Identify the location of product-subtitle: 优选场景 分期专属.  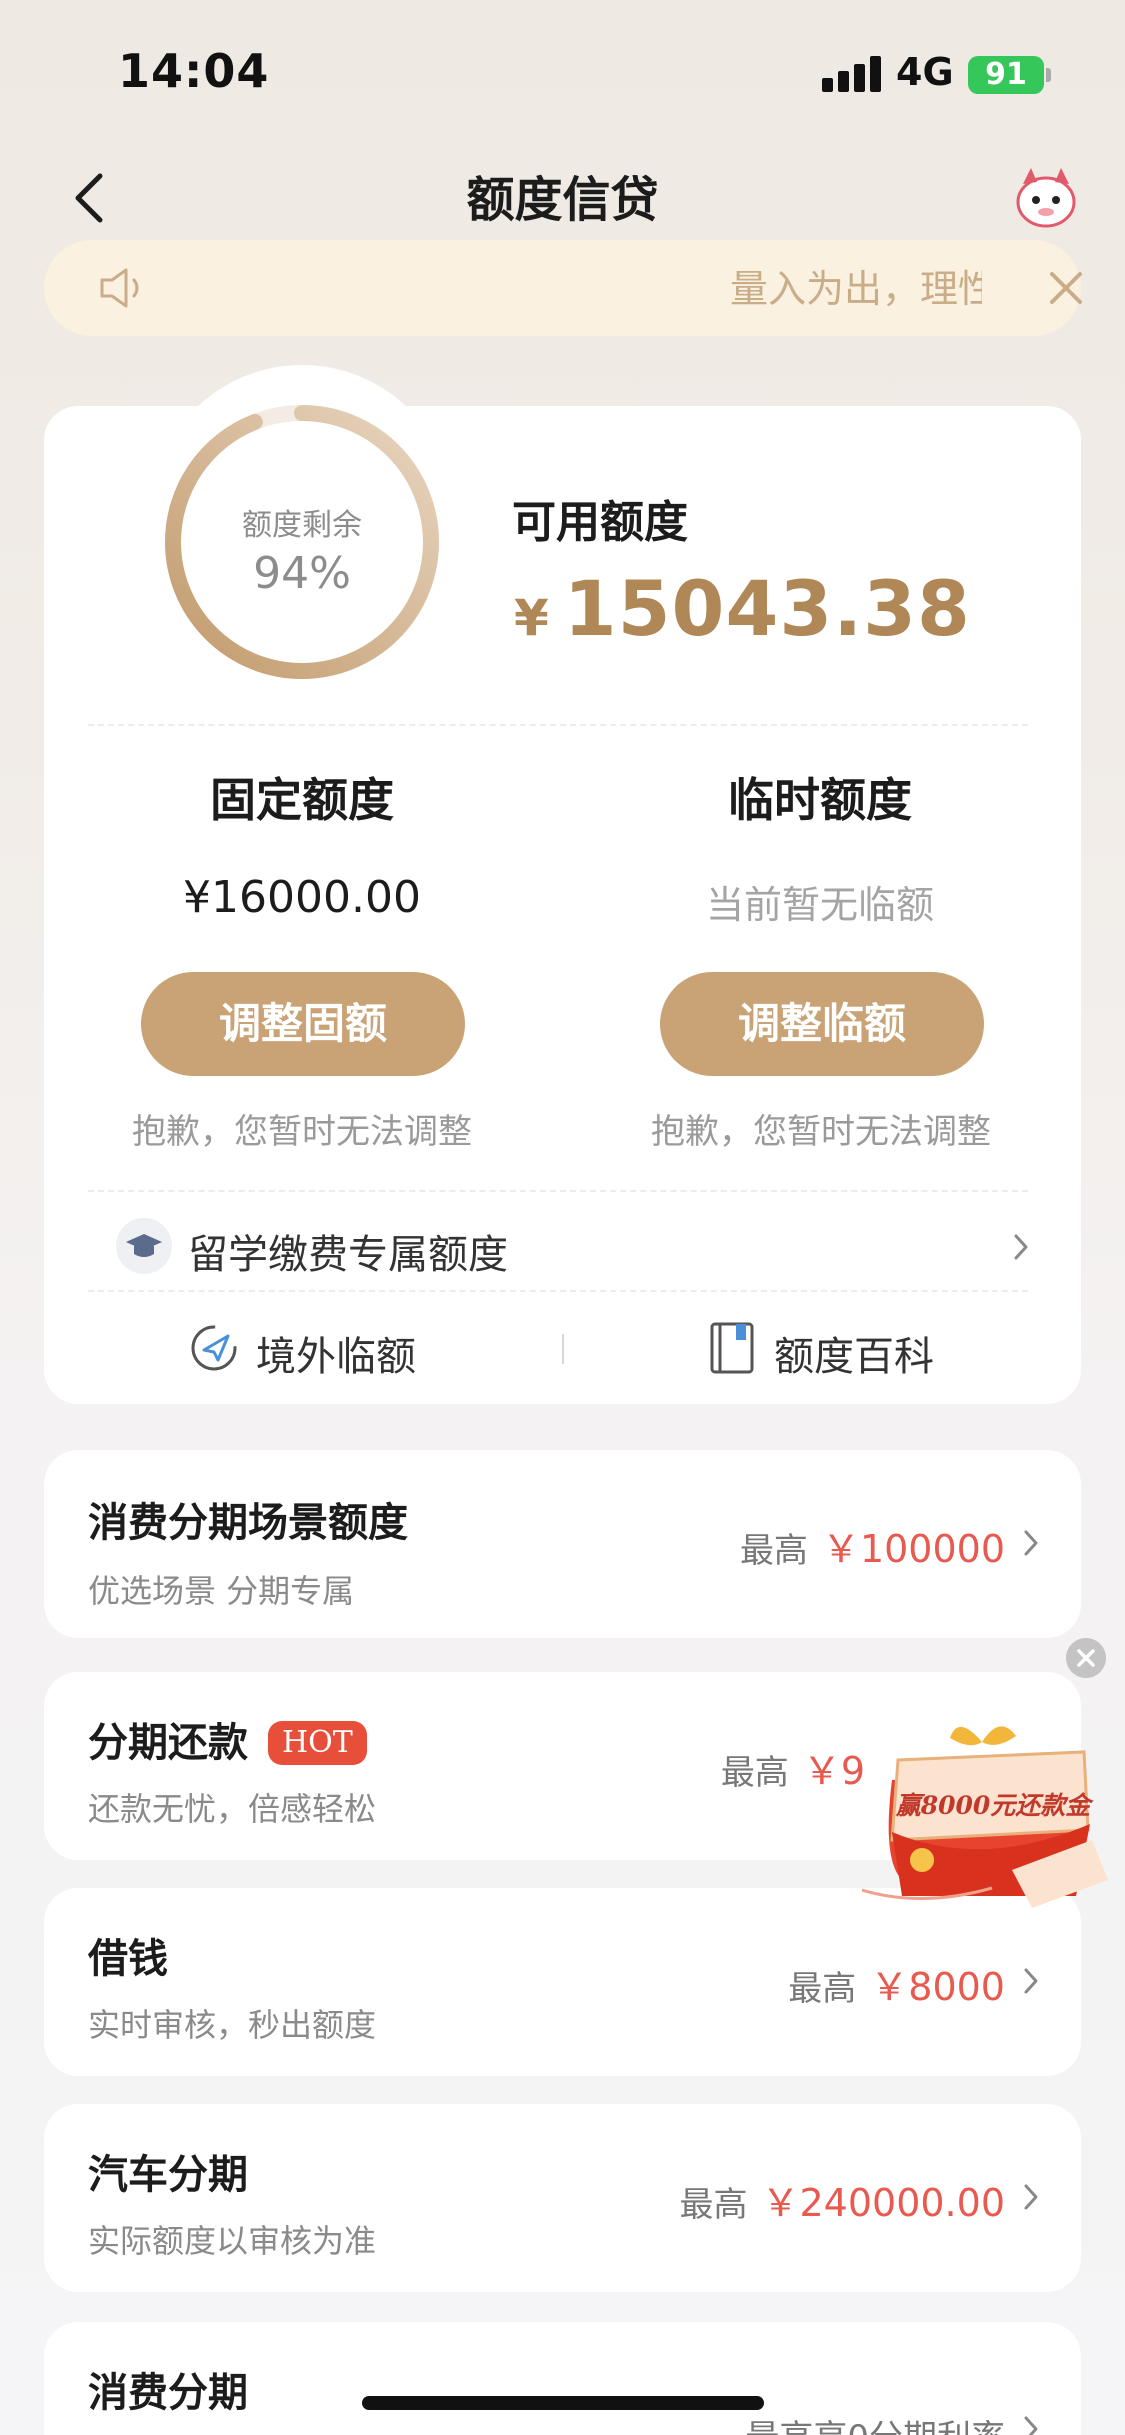
(221, 1591).